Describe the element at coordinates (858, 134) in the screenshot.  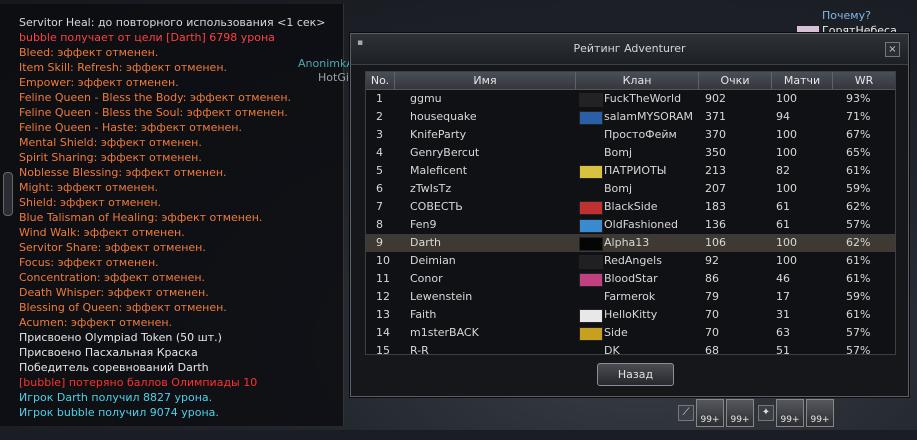
I see `cell-wr: 67%` at that location.